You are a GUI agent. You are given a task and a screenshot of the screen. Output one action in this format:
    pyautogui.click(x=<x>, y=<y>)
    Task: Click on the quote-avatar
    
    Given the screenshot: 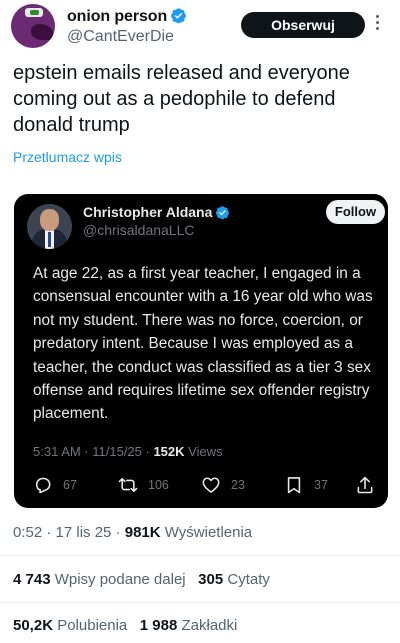 What is the action you would take?
    pyautogui.click(x=49, y=226)
    